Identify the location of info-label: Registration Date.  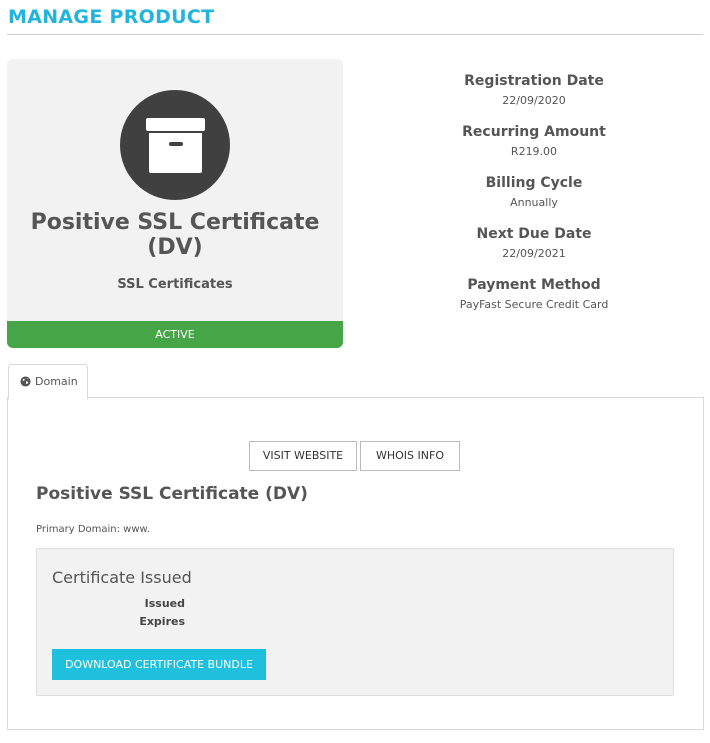
(534, 81).